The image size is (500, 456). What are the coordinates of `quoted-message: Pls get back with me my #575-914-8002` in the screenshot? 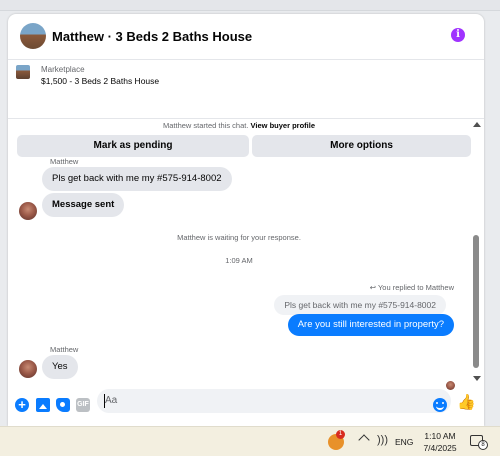 It's located at (360, 305).